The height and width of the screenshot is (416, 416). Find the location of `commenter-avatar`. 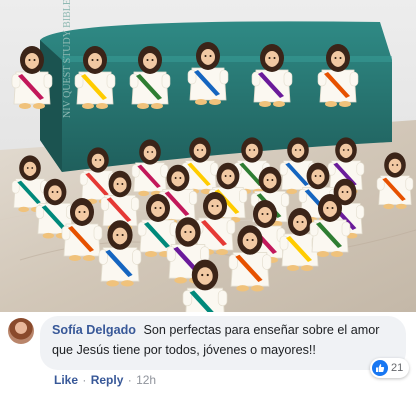

commenter-avatar is located at coordinates (21, 331).